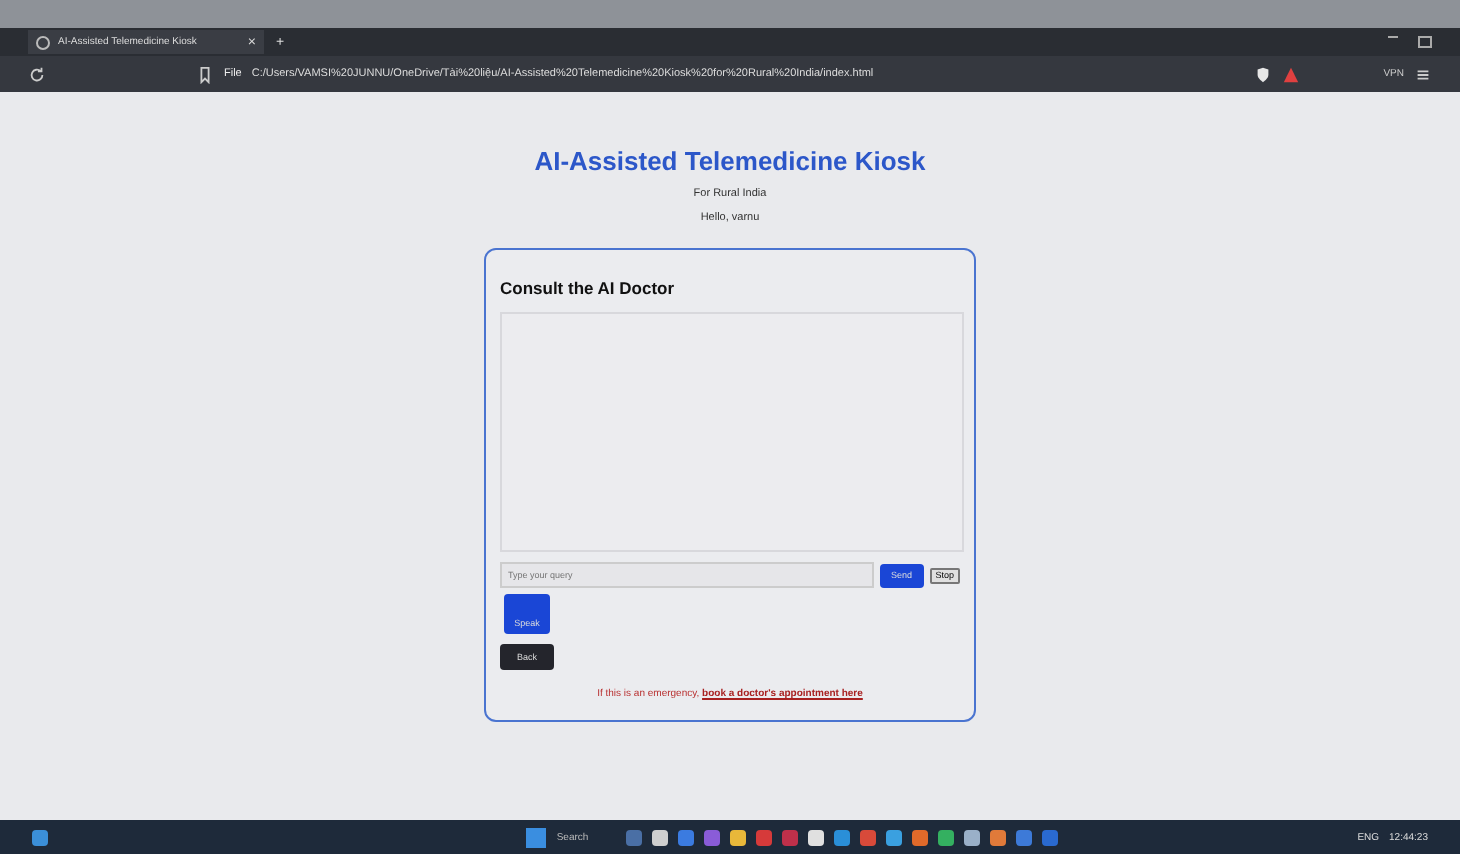  I want to click on widgets-icon, so click(40, 837).